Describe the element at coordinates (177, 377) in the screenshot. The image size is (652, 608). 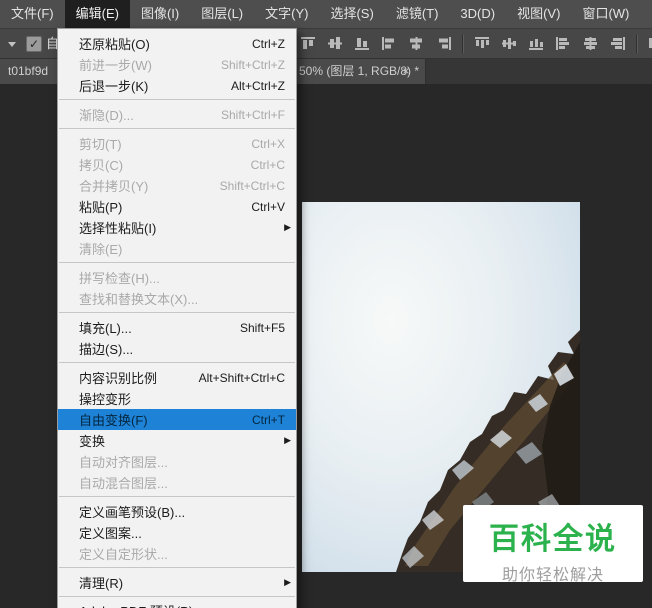
I see `menu-item: 内容识别比例 Alt+Shift+Ctrl+C` at that location.